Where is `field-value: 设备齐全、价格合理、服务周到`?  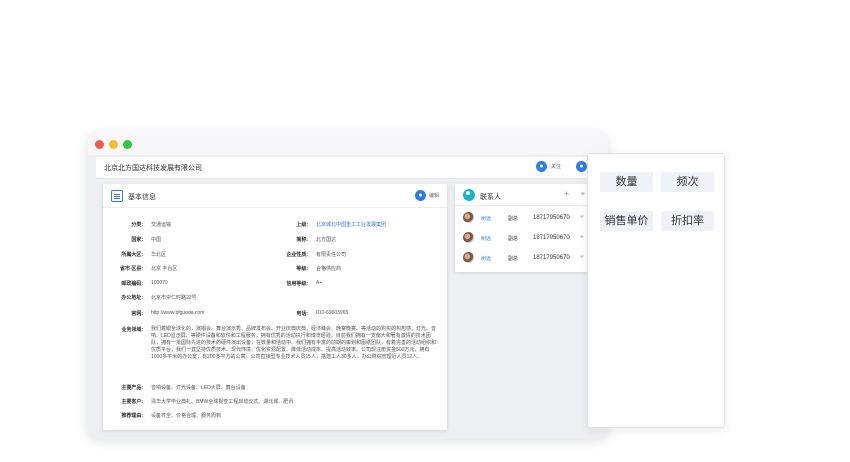
field-value: 设备齐全、价格合理、服务周到 is located at coordinates (186, 416).